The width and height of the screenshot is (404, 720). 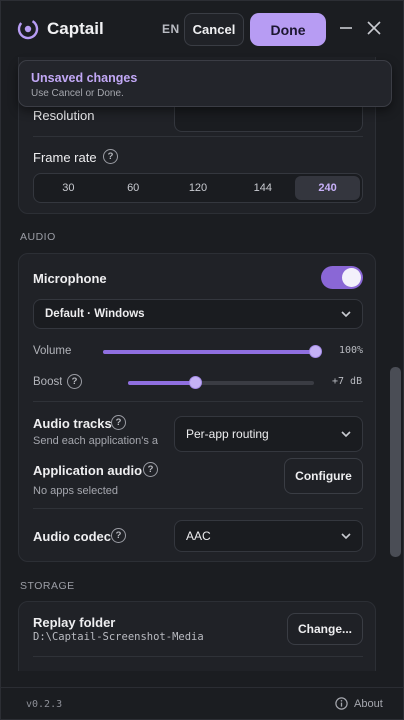 What do you see at coordinates (75, 28) in the screenshot?
I see `app-name: Captail` at bounding box center [75, 28].